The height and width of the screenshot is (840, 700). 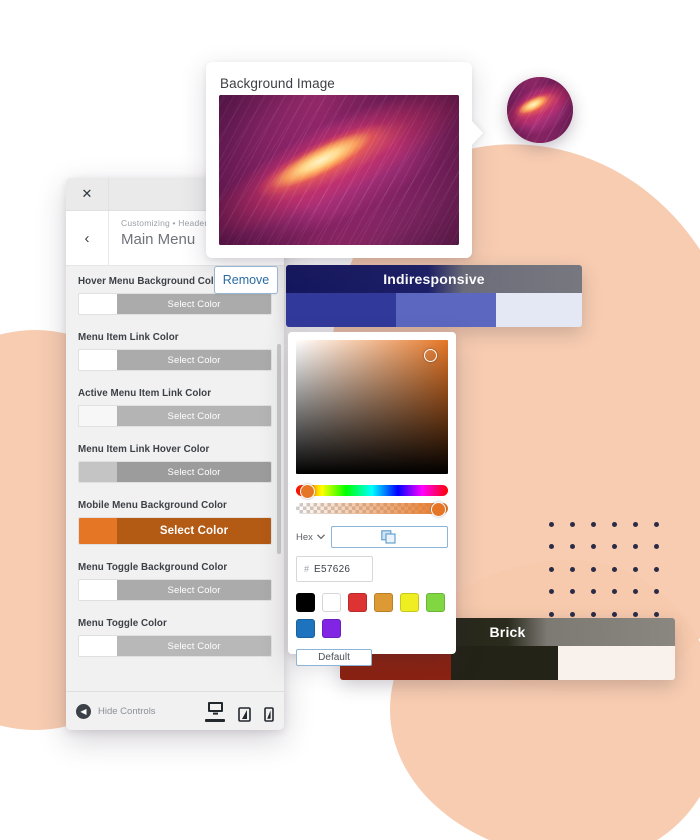 I want to click on desktop-icon, so click(x=215, y=711).